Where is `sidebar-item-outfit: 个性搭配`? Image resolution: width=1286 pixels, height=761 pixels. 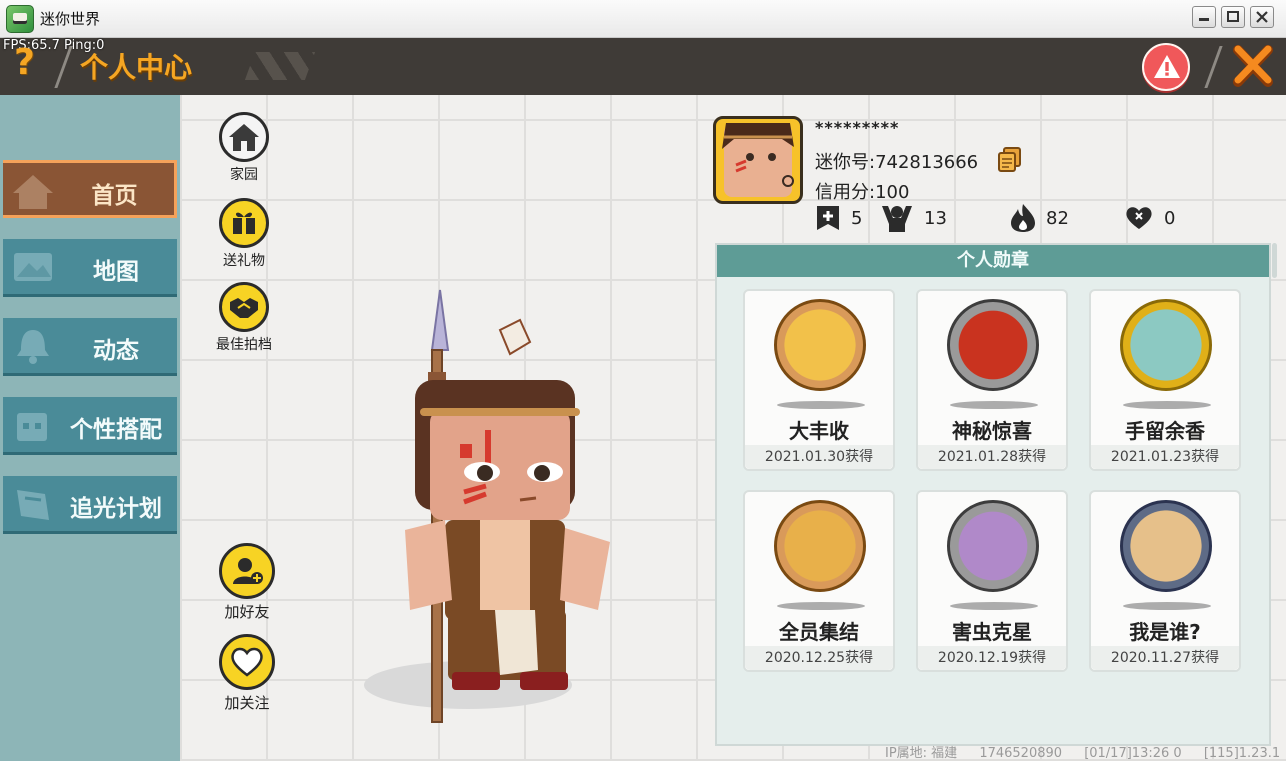 sidebar-item-outfit: 个性搭配 is located at coordinates (90, 426).